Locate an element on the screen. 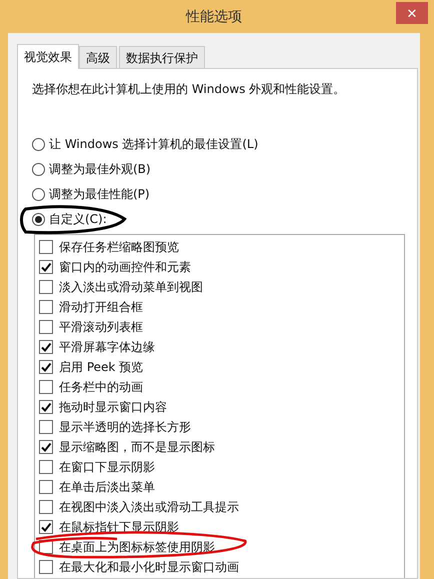 Image resolution: width=434 pixels, height=579 pixels. option-label: 任务栏中的动画 is located at coordinates (101, 387).